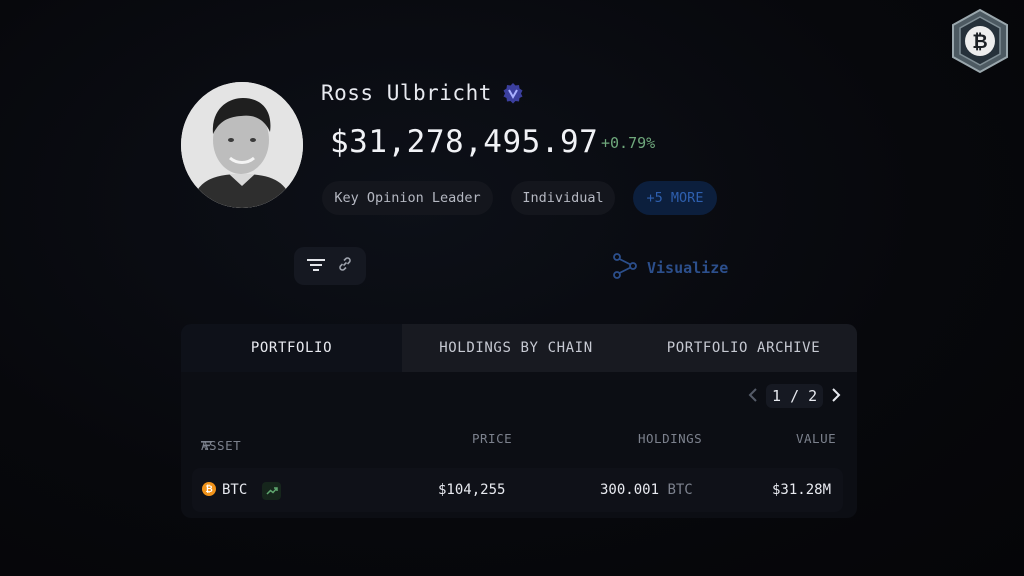 The width and height of the screenshot is (1024, 576). I want to click on pagination: 1 / 2, so click(794, 396).